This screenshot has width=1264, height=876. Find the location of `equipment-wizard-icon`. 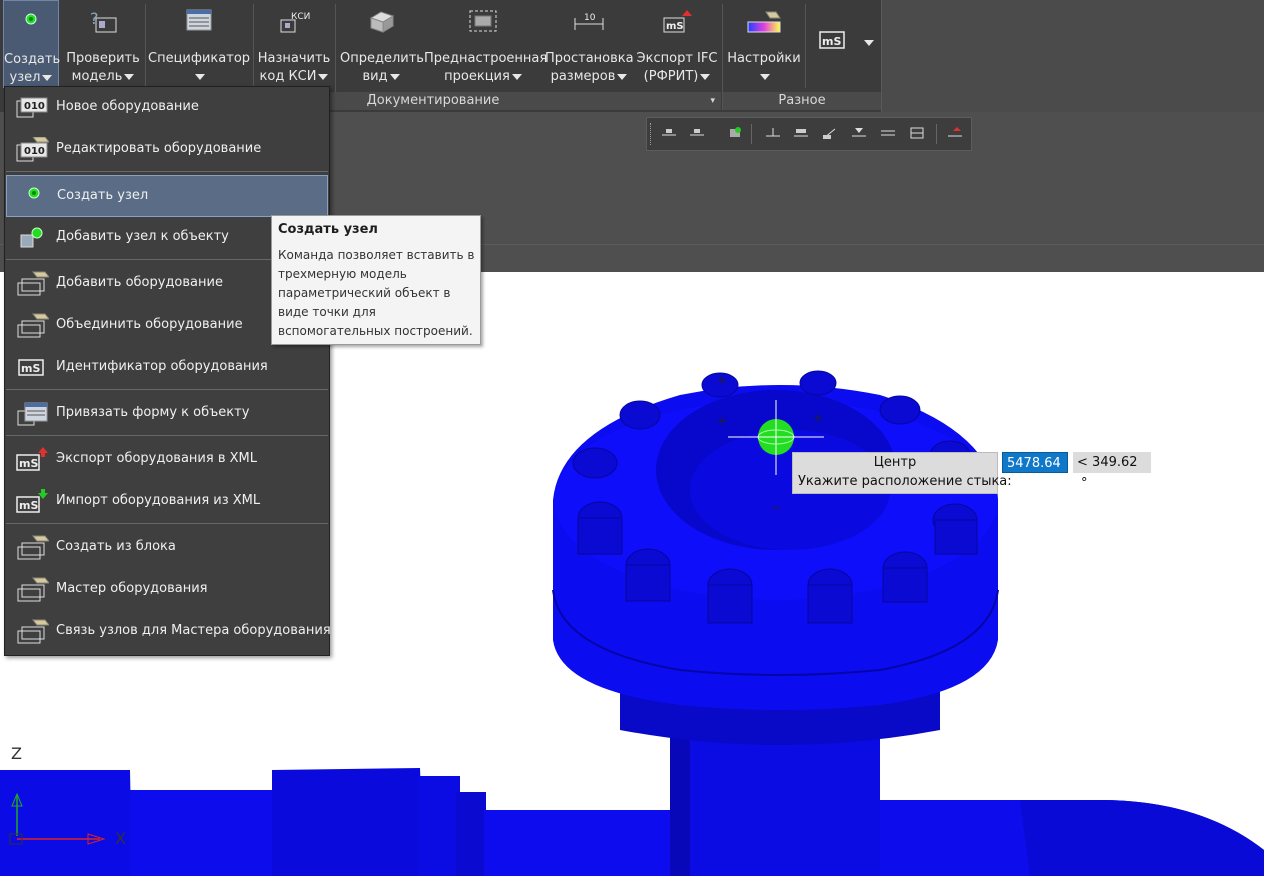

equipment-wizard-icon is located at coordinates (33, 589).